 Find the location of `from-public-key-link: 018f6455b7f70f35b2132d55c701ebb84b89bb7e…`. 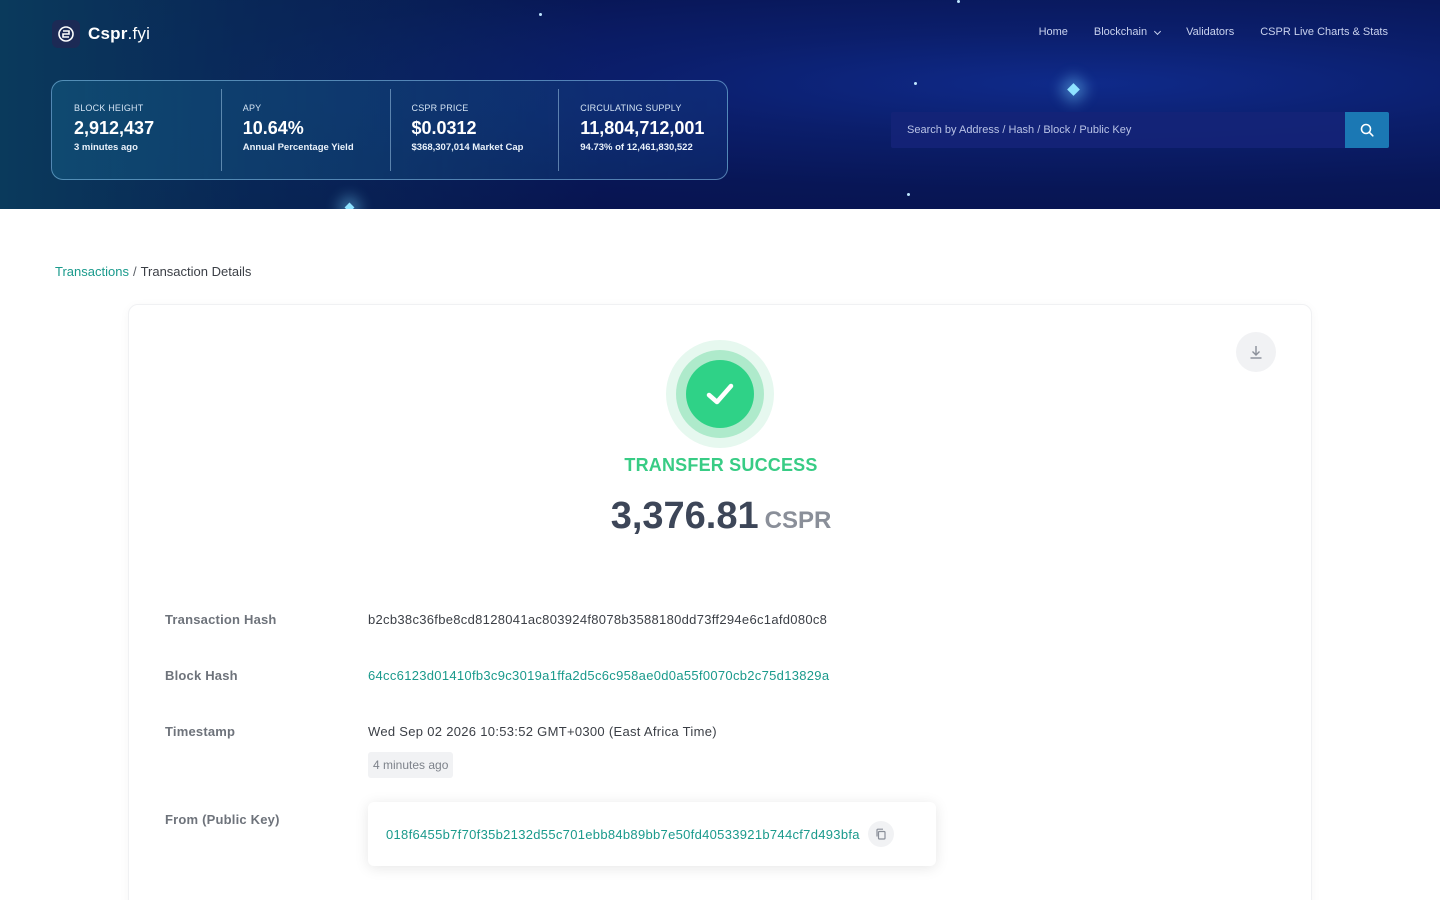

from-public-key-link: 018f6455b7f70f35b2132d55c701ebb84b89bb7e… is located at coordinates (623, 834).